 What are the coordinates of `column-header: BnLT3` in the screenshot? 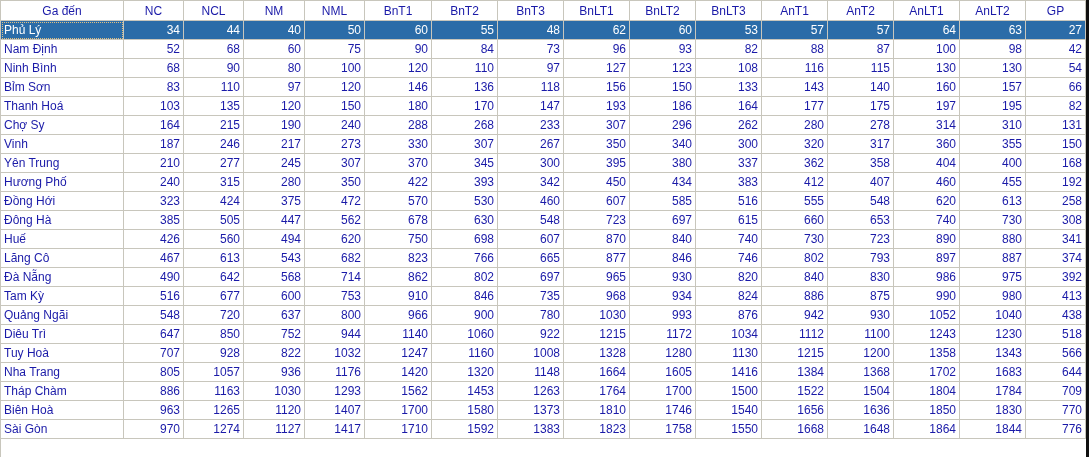 It's located at (729, 11).